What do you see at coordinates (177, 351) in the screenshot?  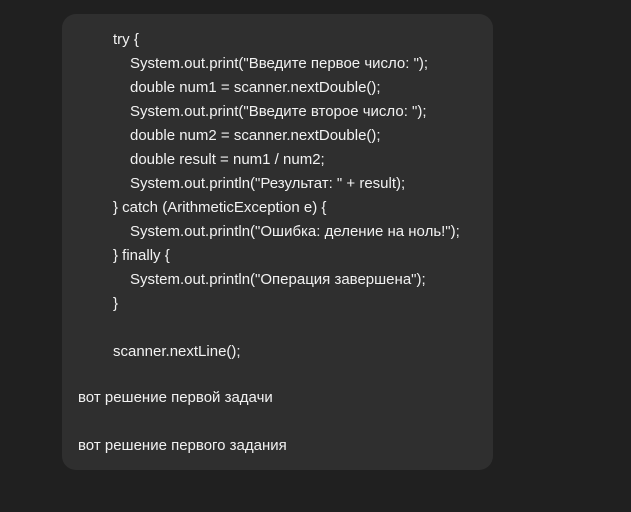 I see `code-line: scanner.nextLine();` at bounding box center [177, 351].